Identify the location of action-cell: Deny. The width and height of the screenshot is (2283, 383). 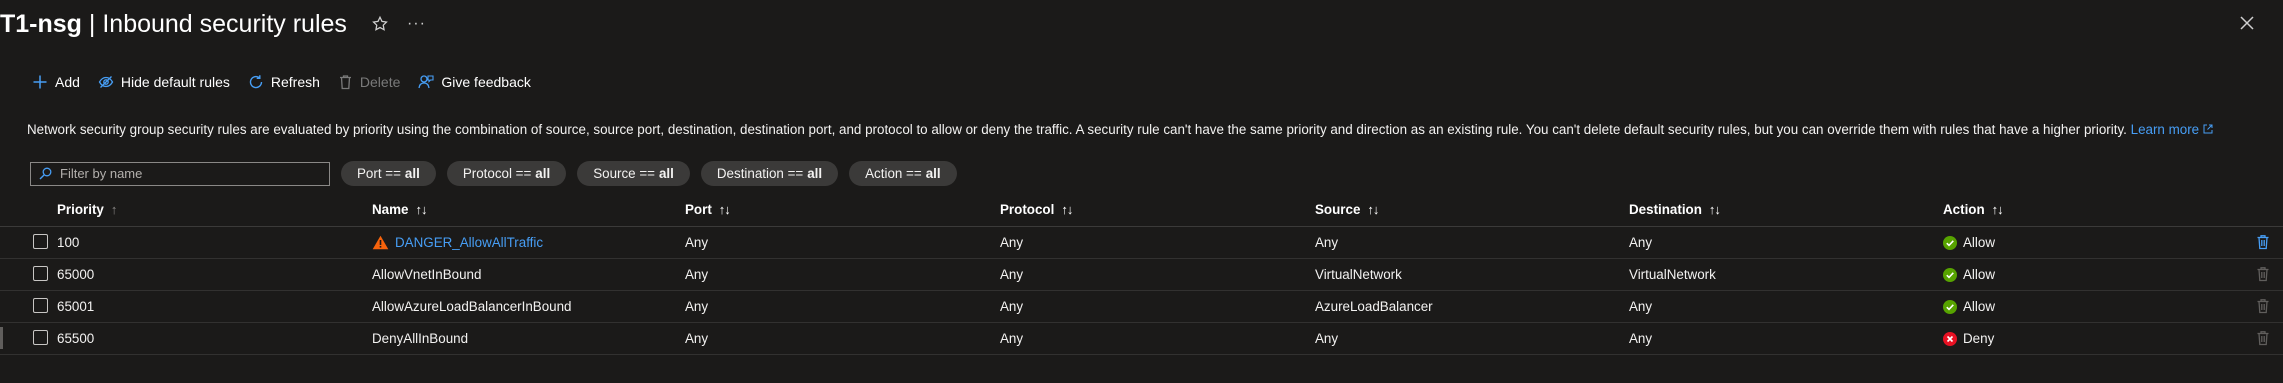
(1968, 338).